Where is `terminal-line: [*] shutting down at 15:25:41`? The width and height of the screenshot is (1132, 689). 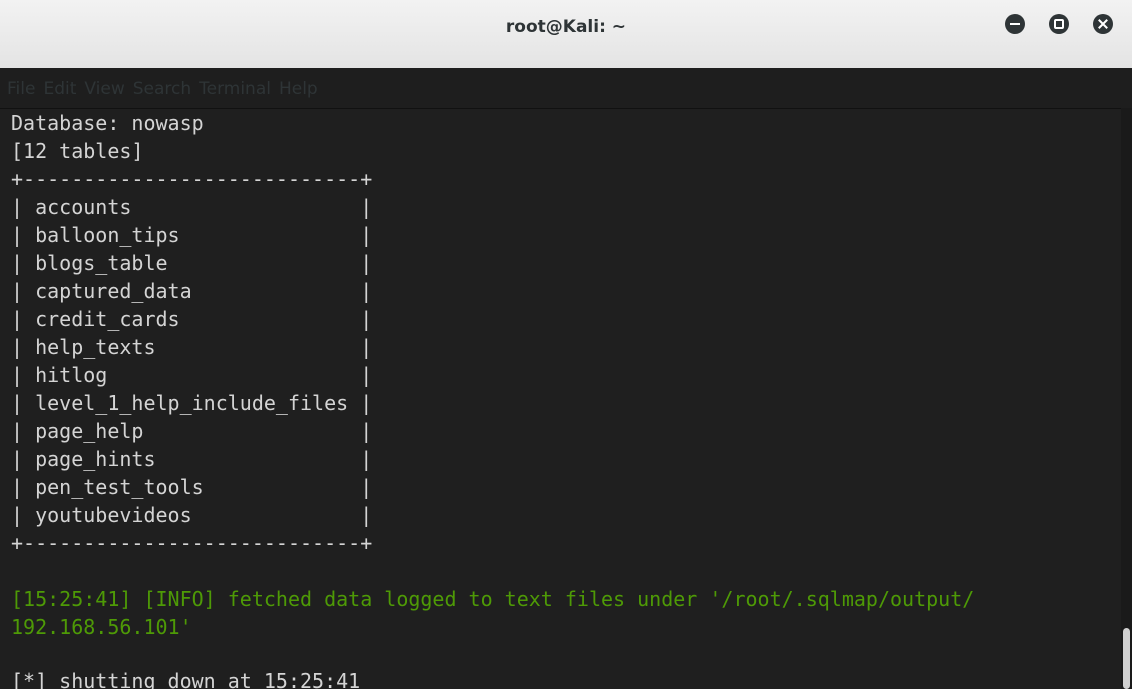 terminal-line: [*] shutting down at 15:25:41 is located at coordinates (186, 679).